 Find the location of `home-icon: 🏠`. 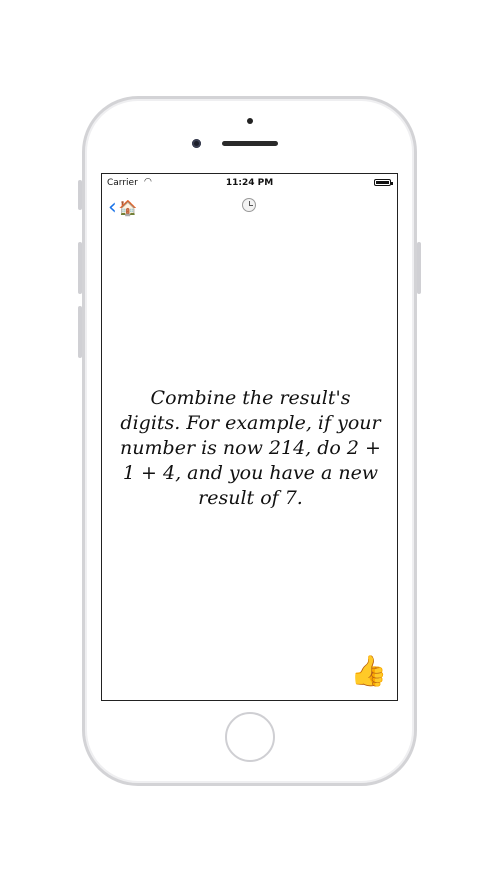

home-icon: 🏠 is located at coordinates (128, 208).